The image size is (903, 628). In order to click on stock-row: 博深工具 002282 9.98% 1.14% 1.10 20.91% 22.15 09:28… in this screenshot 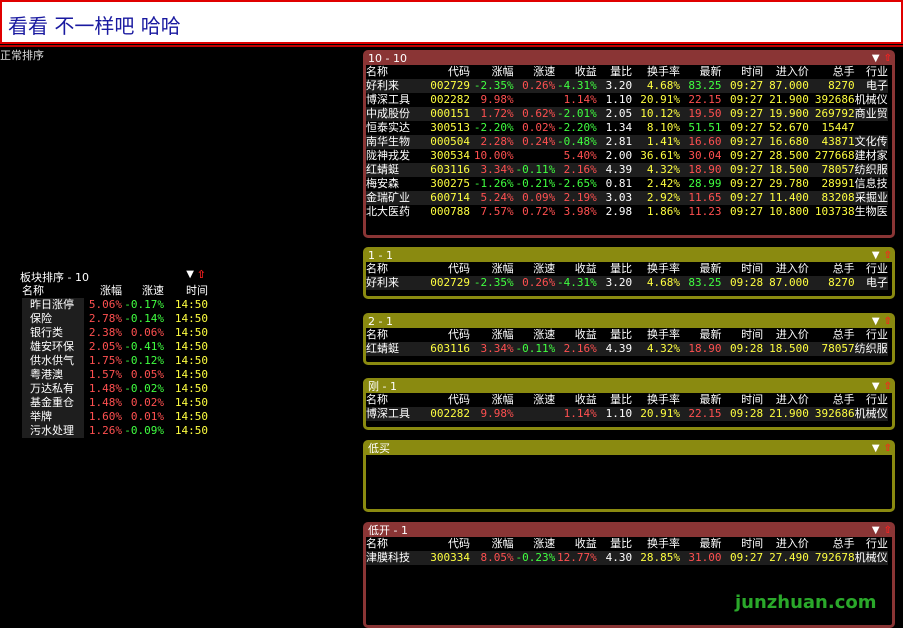, I will do `click(627, 414)`.